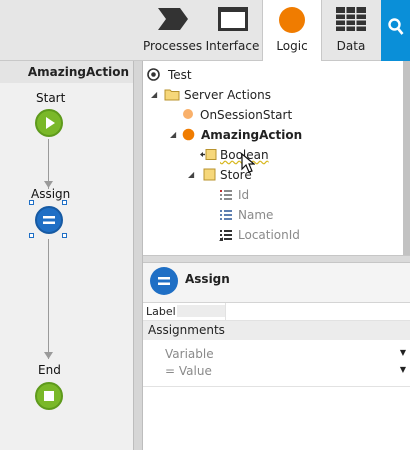 This screenshot has height=450, width=410. I want to click on text-attribute-icon, so click(226, 216).